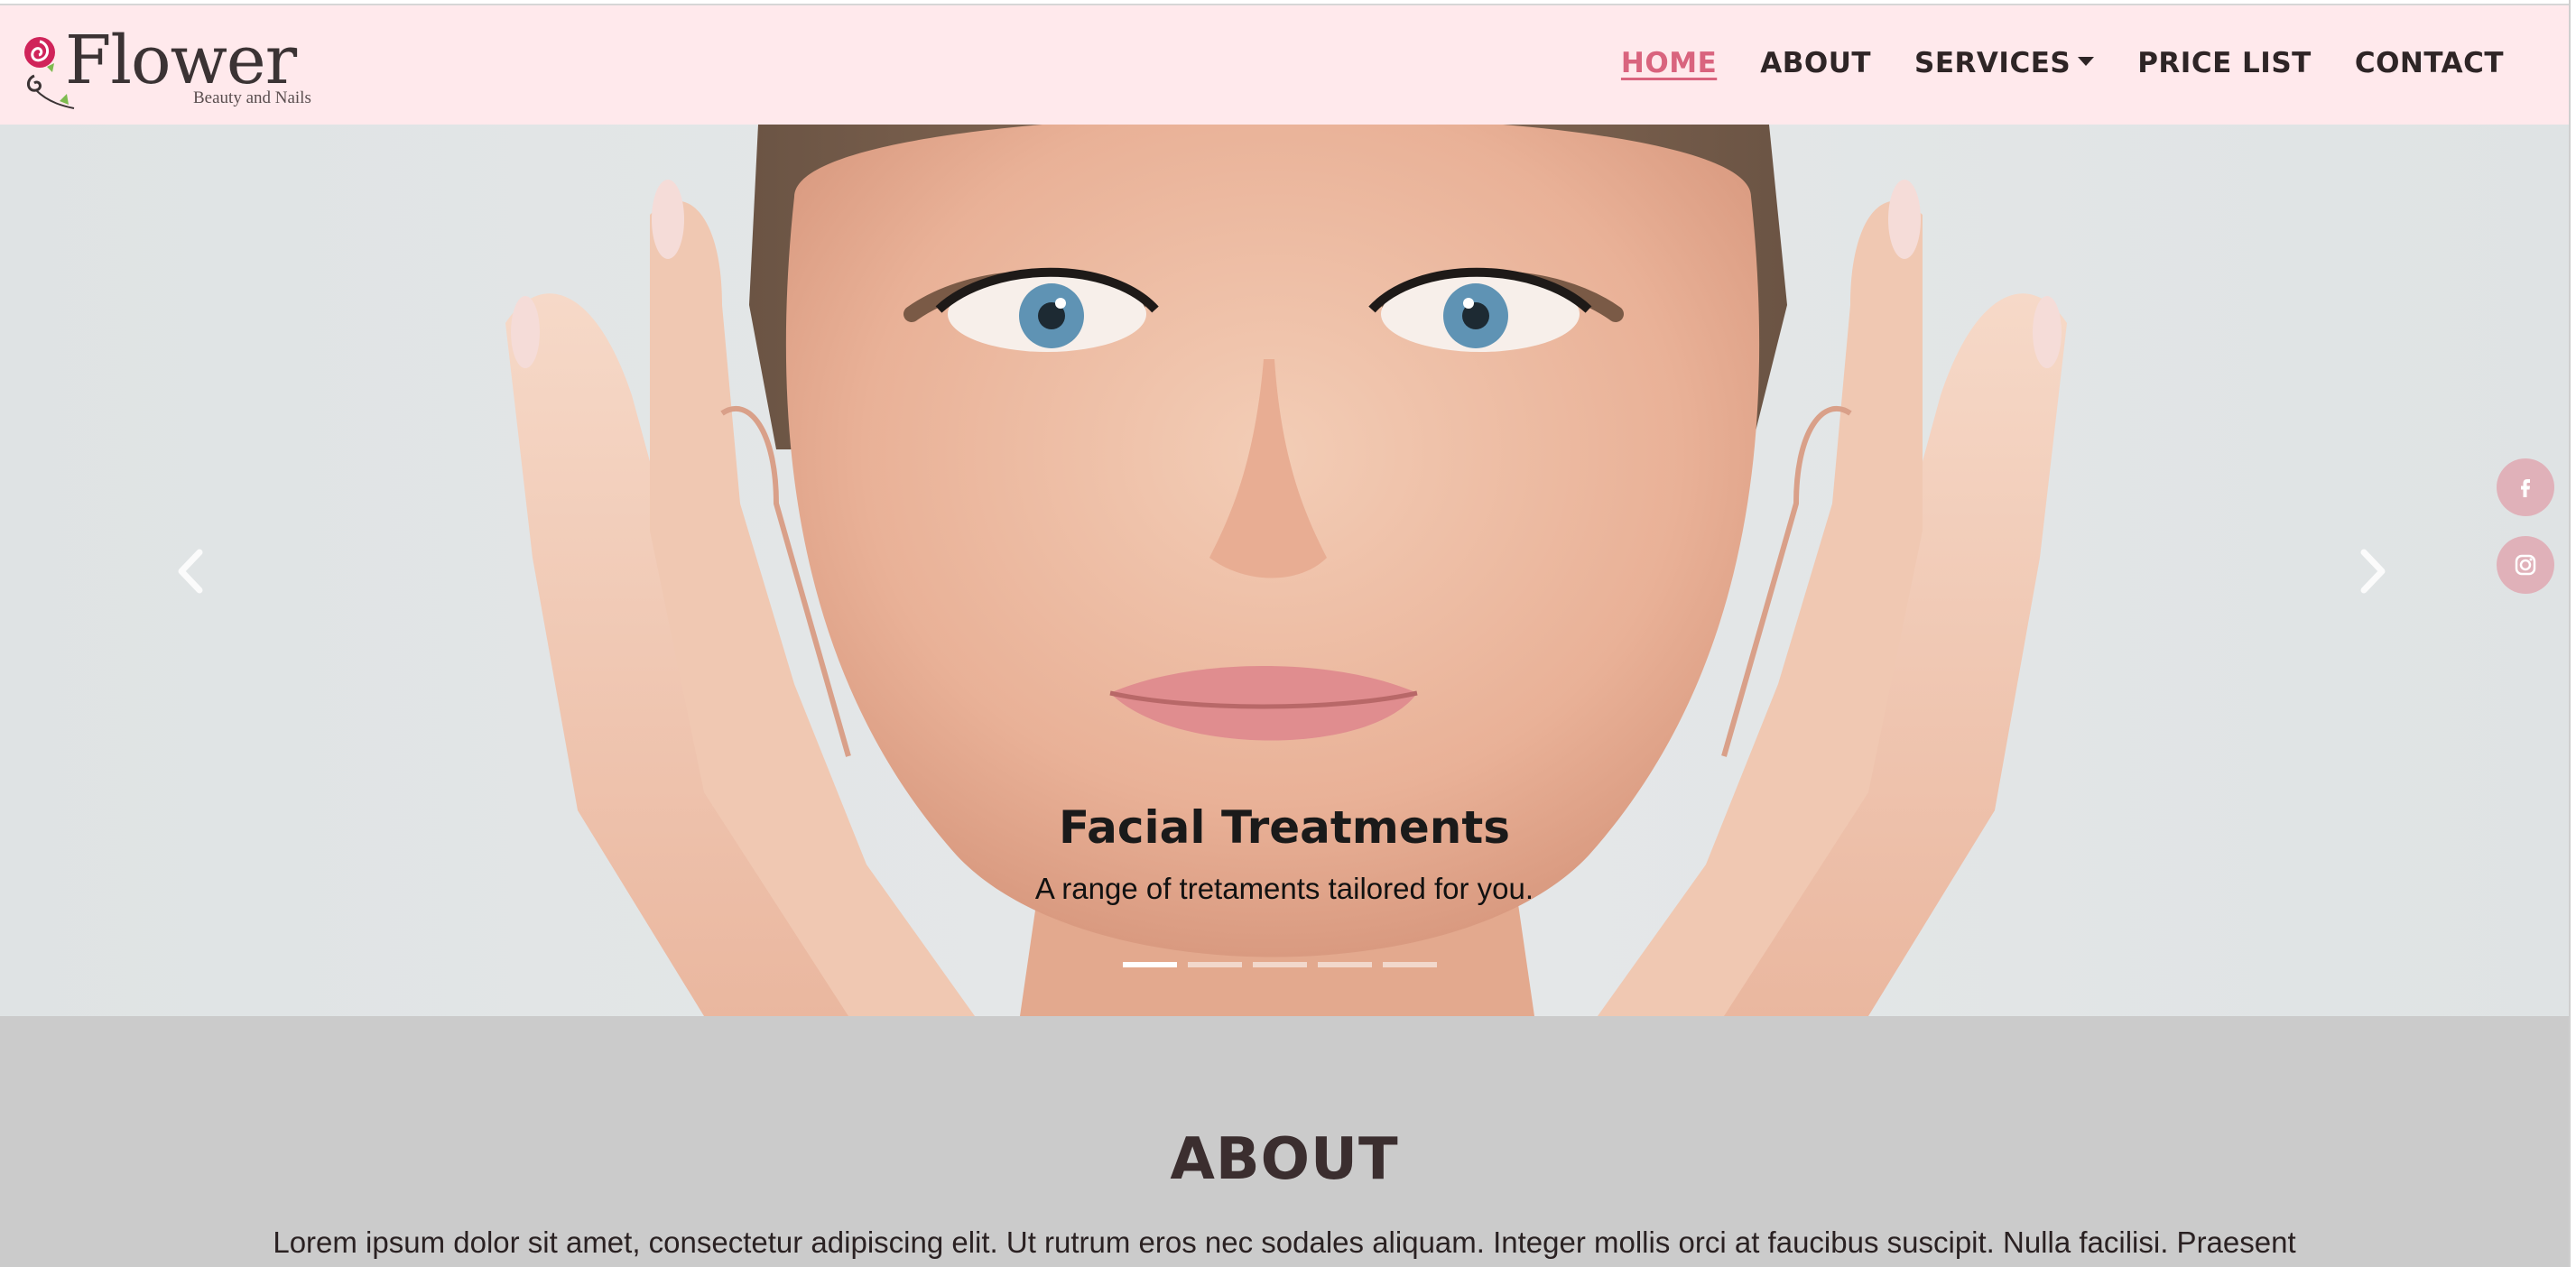  I want to click on facebook-button, so click(2525, 487).